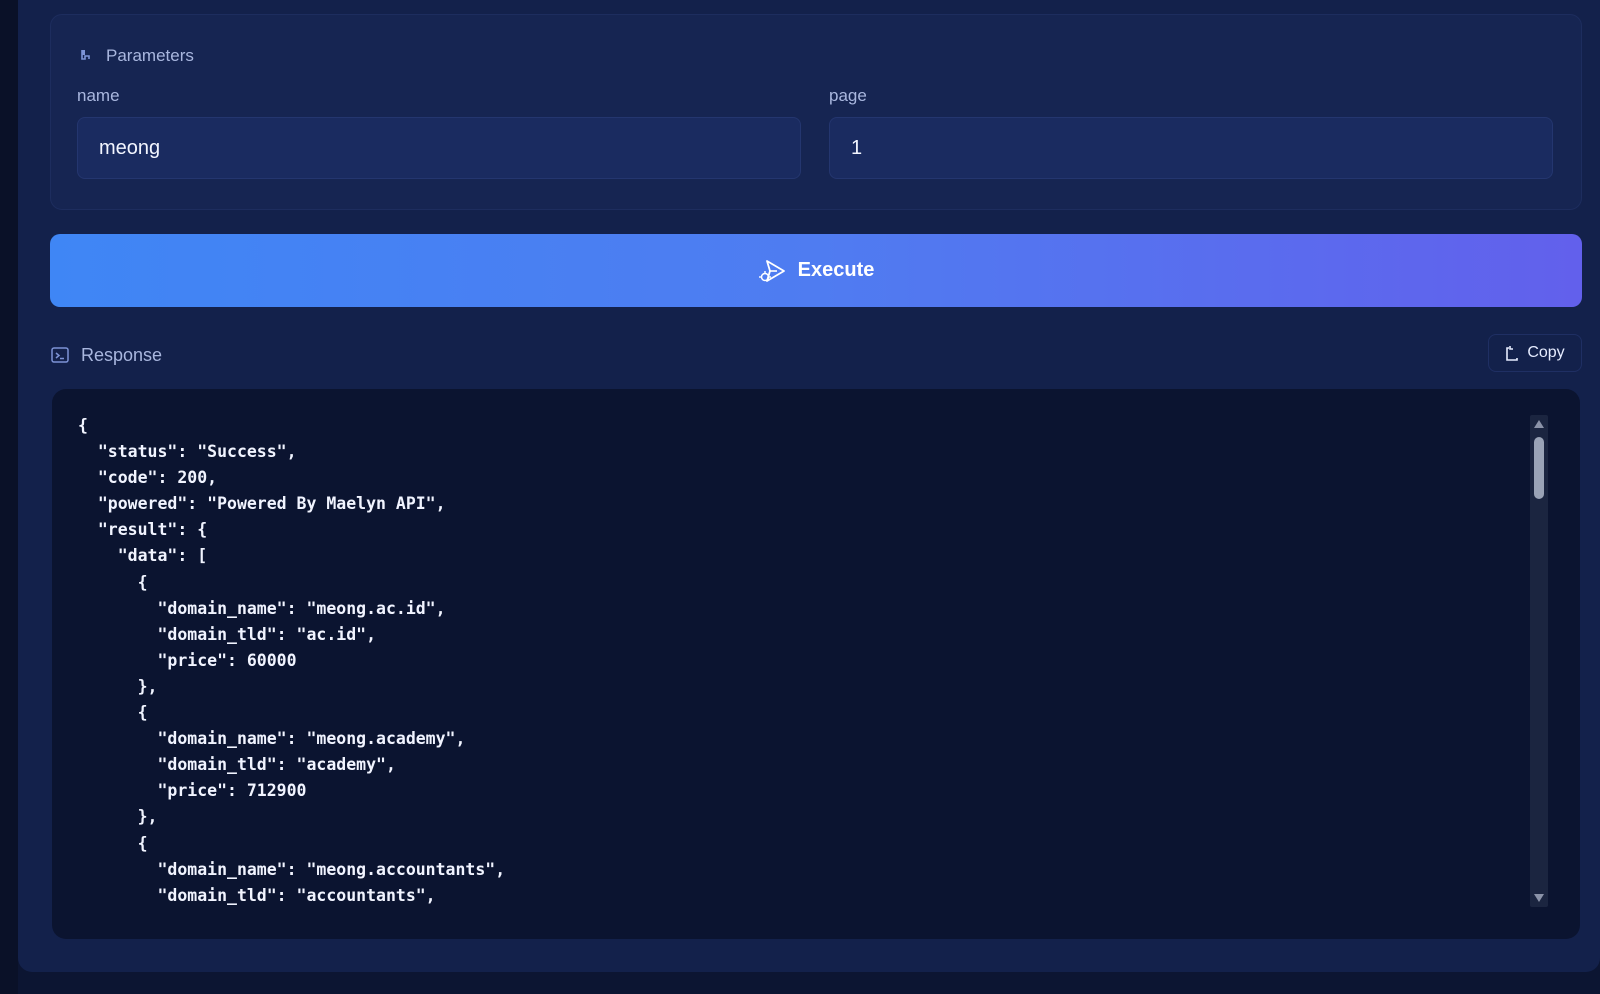 This screenshot has width=1600, height=994. I want to click on parameters-title: Parameters, so click(150, 55).